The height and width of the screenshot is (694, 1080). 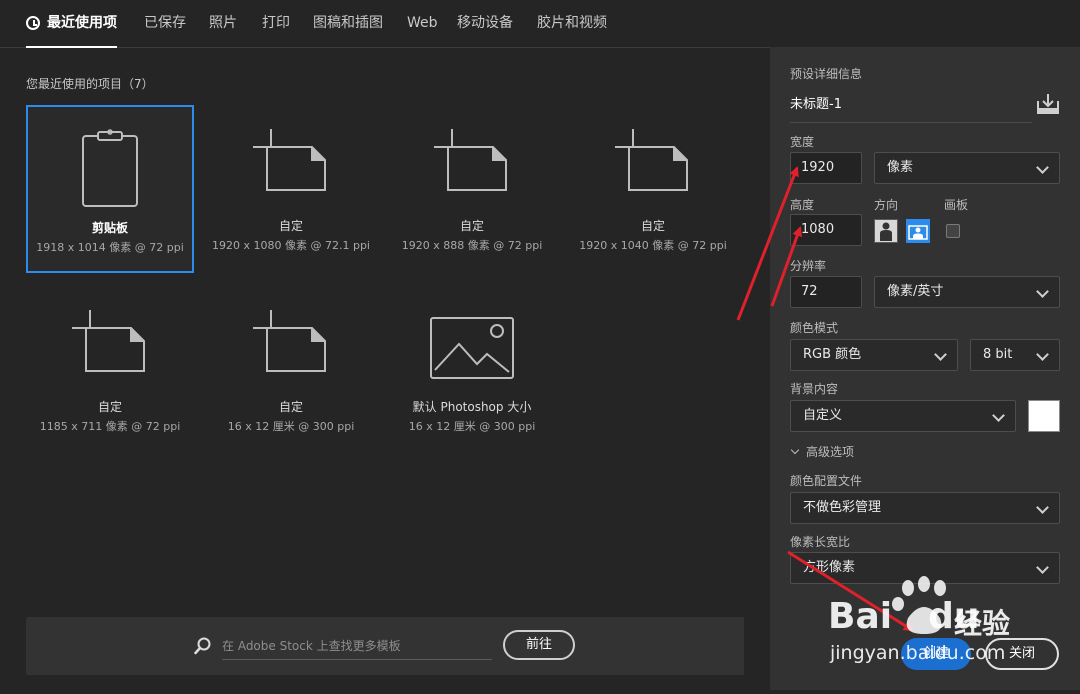 What do you see at coordinates (1022, 654) in the screenshot?
I see `close-button: 关闭` at bounding box center [1022, 654].